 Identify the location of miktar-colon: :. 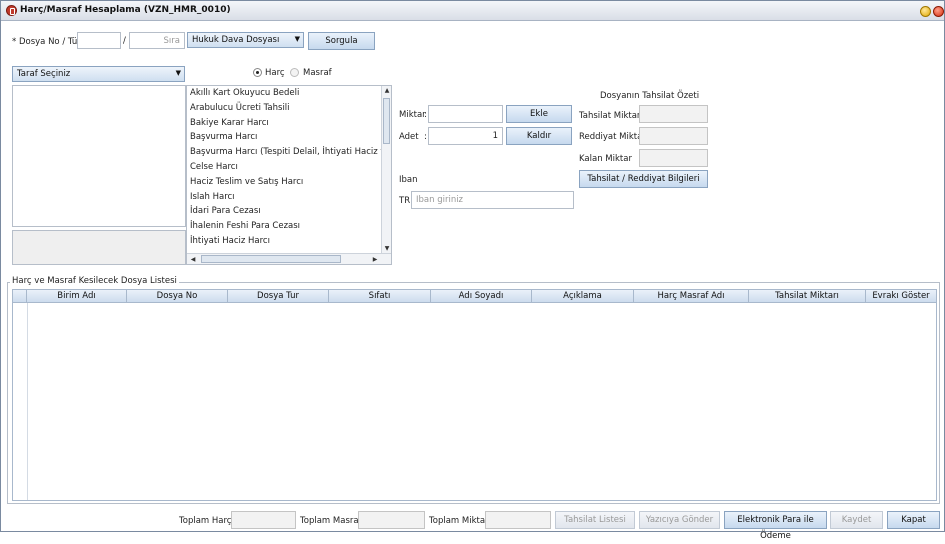
(425, 115).